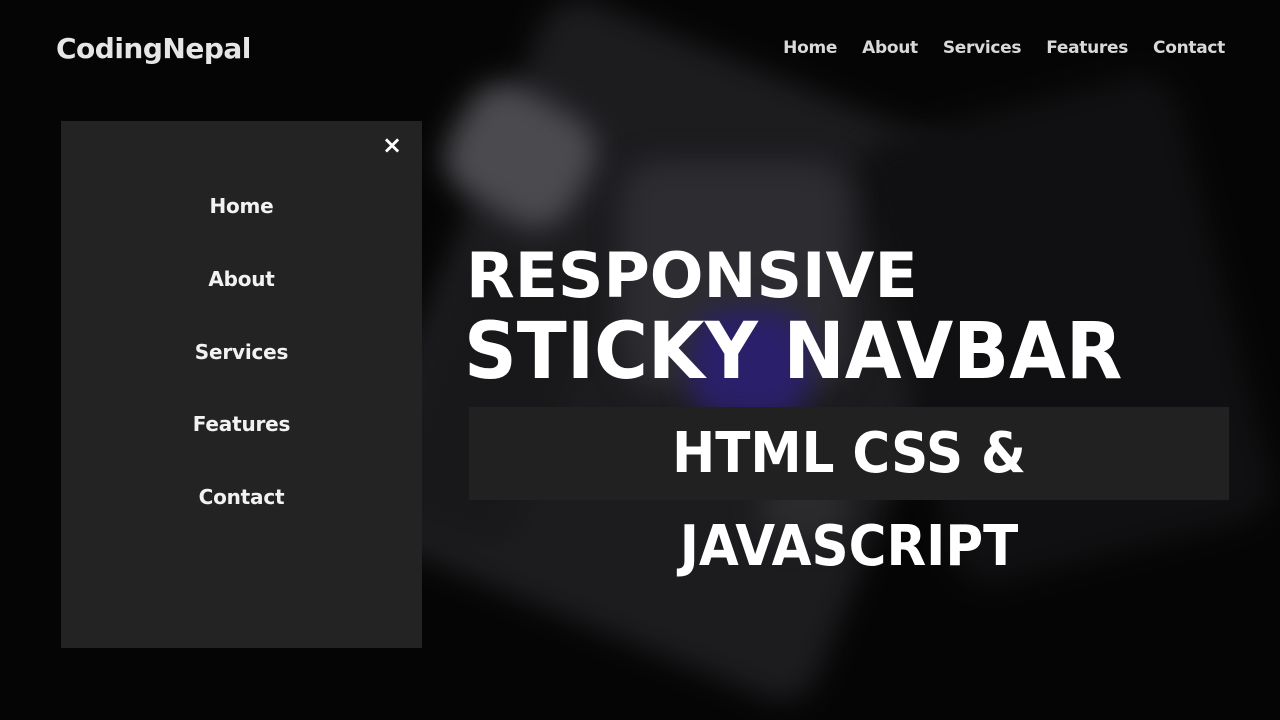  Describe the element at coordinates (241, 279) in the screenshot. I see `side-menu-item-about: About` at that location.